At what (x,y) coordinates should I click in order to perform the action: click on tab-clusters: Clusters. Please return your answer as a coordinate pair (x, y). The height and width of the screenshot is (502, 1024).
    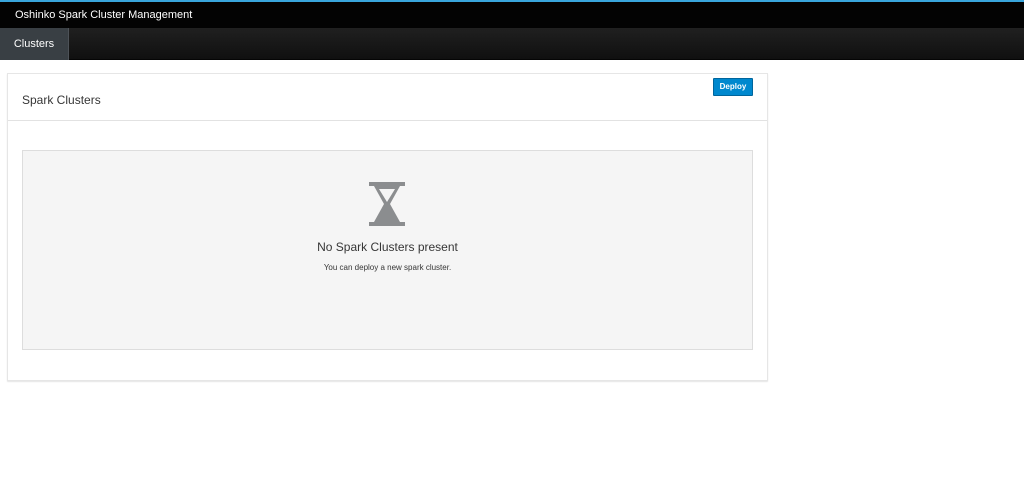
    Looking at the image, I should click on (34, 44).